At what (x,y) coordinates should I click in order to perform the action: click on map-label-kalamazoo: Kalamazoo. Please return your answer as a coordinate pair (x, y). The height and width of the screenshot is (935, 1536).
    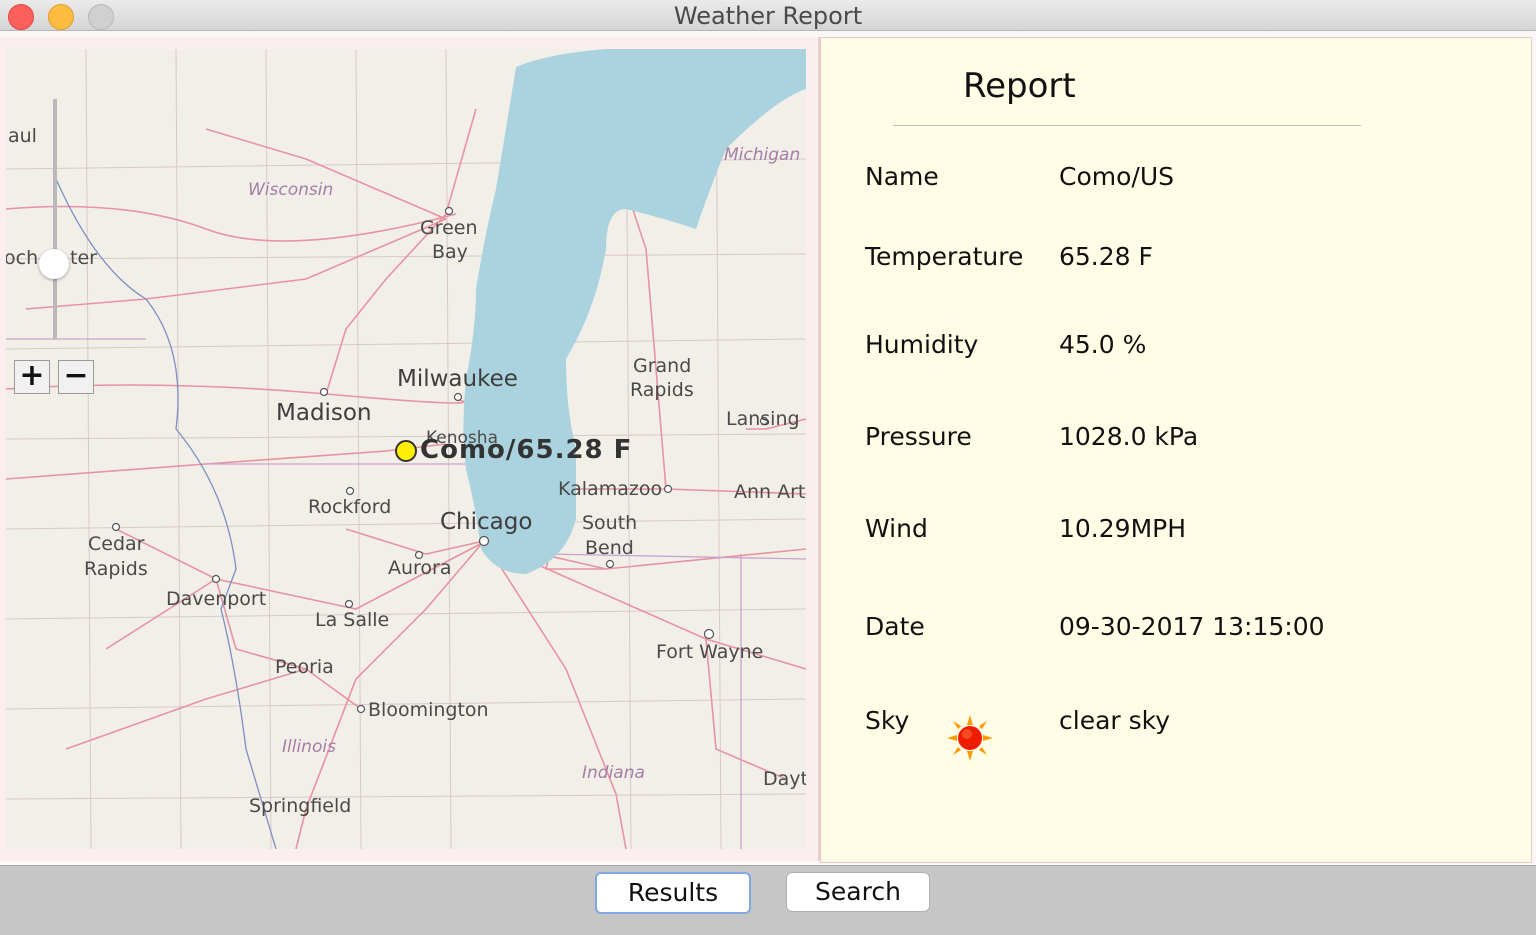
    Looking at the image, I should click on (610, 489).